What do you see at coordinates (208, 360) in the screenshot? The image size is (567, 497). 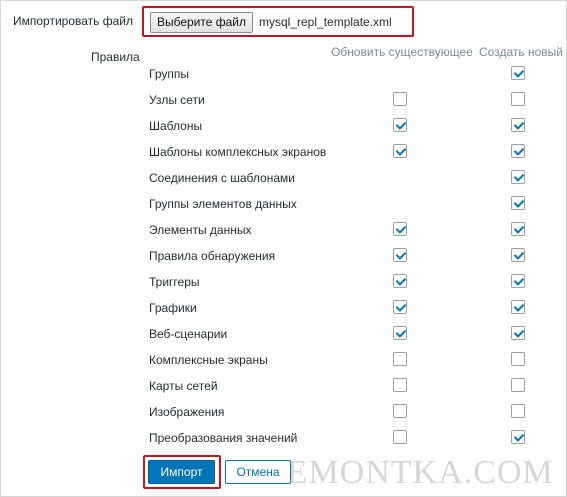 I see `rule-label: Комплексные экраны` at bounding box center [208, 360].